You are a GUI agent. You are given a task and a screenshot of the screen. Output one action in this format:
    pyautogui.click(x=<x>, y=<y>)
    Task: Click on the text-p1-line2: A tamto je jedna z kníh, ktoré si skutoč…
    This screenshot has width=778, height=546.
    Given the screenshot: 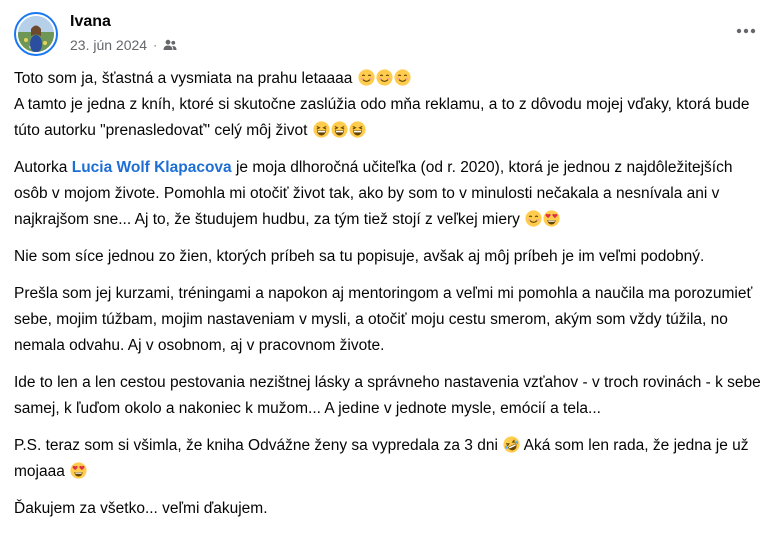 What is the action you would take?
    pyautogui.click(x=382, y=117)
    